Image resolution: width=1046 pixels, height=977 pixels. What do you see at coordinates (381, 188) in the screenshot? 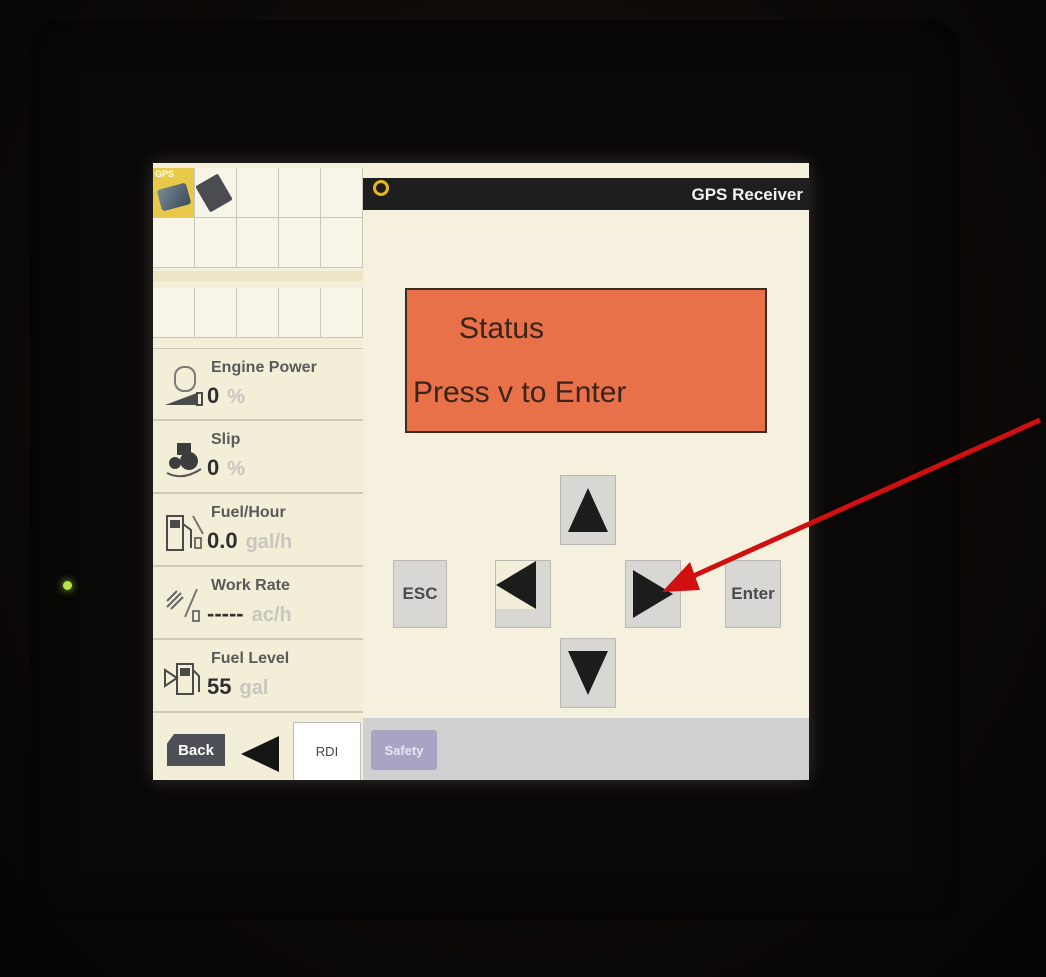
I see `magnifier-icon` at bounding box center [381, 188].